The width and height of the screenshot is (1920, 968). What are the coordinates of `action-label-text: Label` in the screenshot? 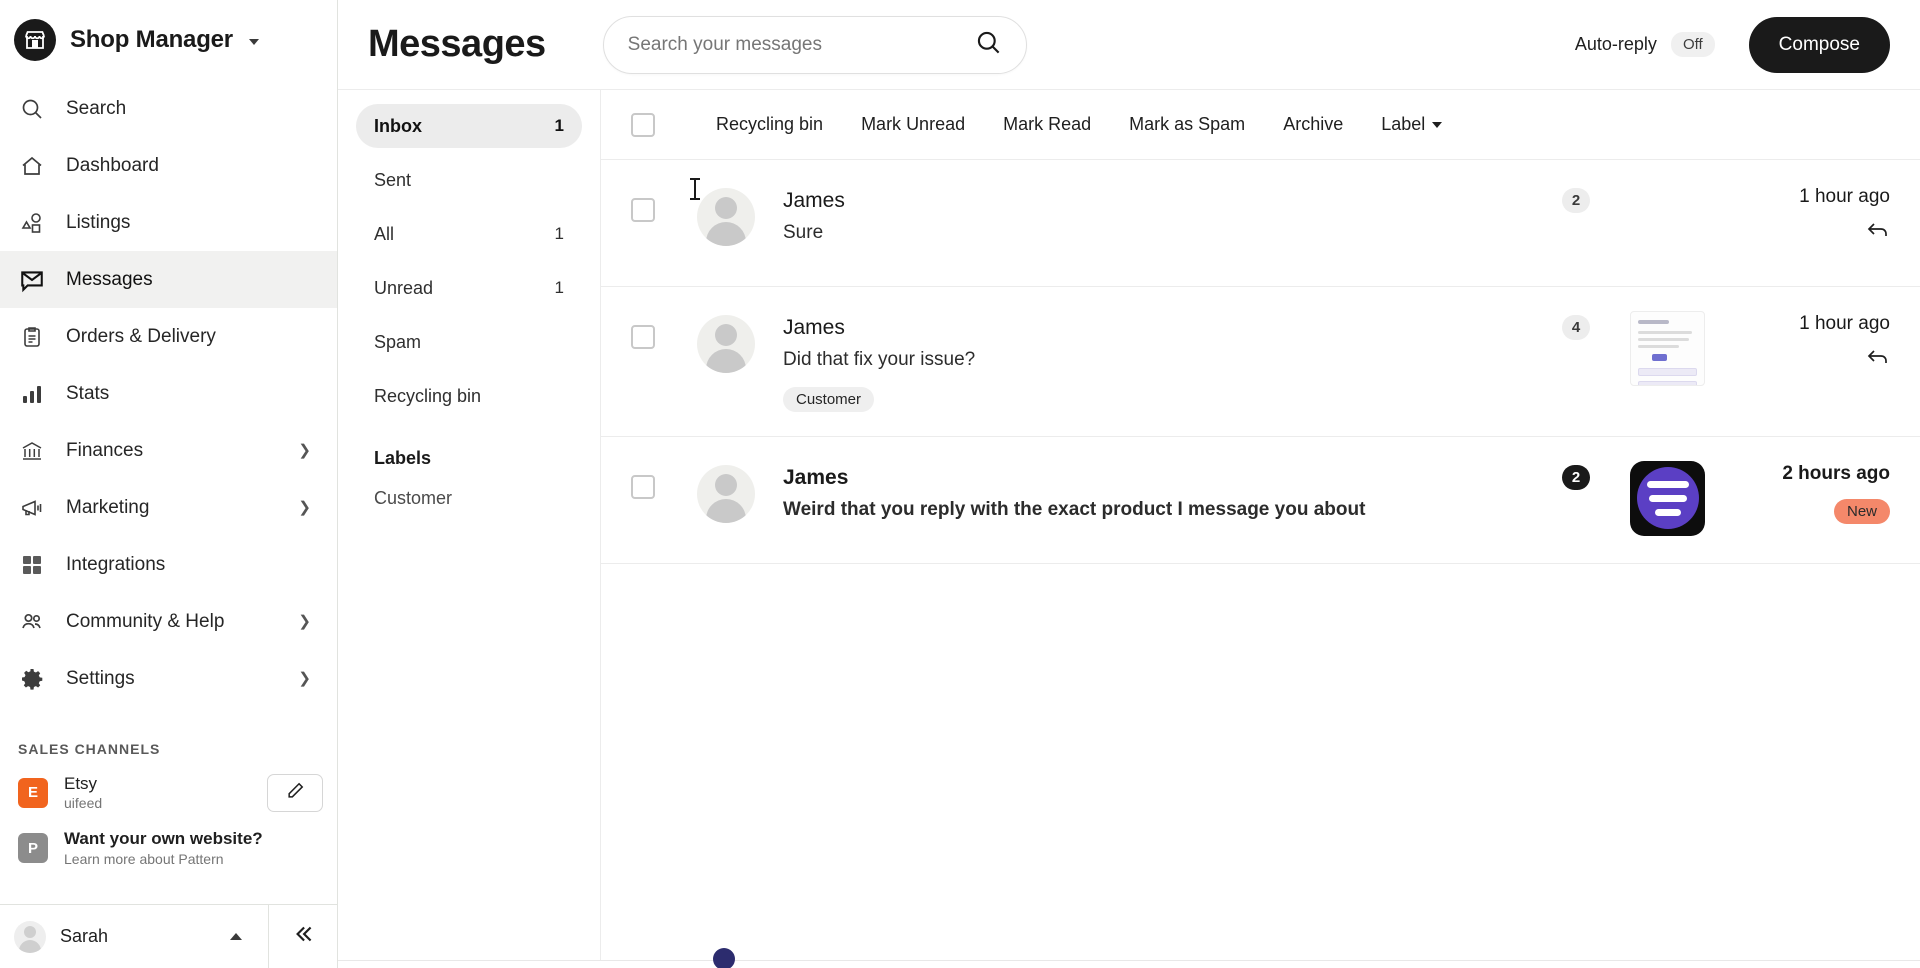 It's located at (1403, 124).